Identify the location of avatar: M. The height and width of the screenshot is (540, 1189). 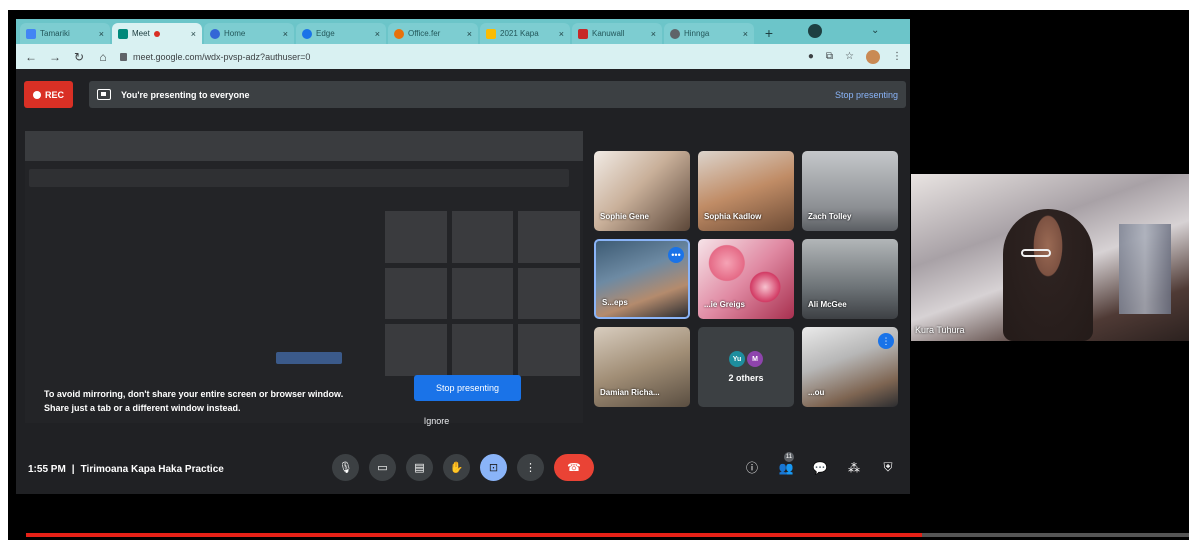
(755, 359).